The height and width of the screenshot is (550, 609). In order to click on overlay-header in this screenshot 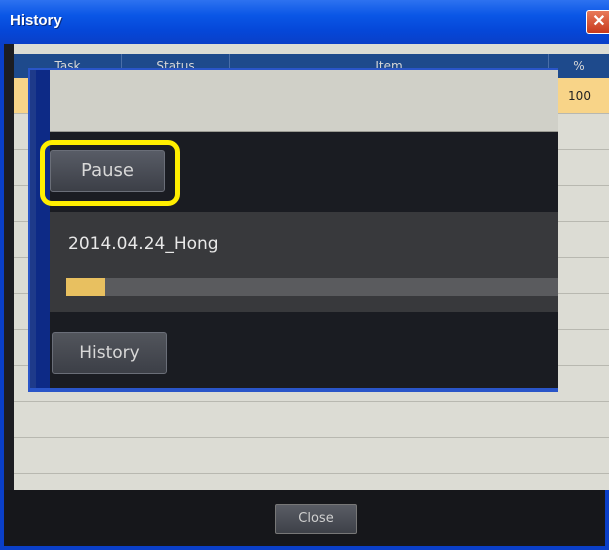, I will do `click(304, 101)`.